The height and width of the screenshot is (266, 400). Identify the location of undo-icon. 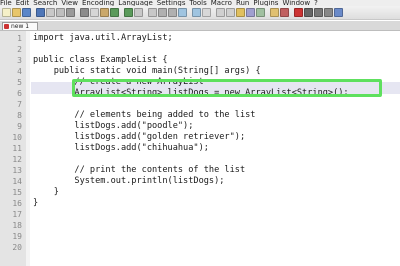
(114, 12).